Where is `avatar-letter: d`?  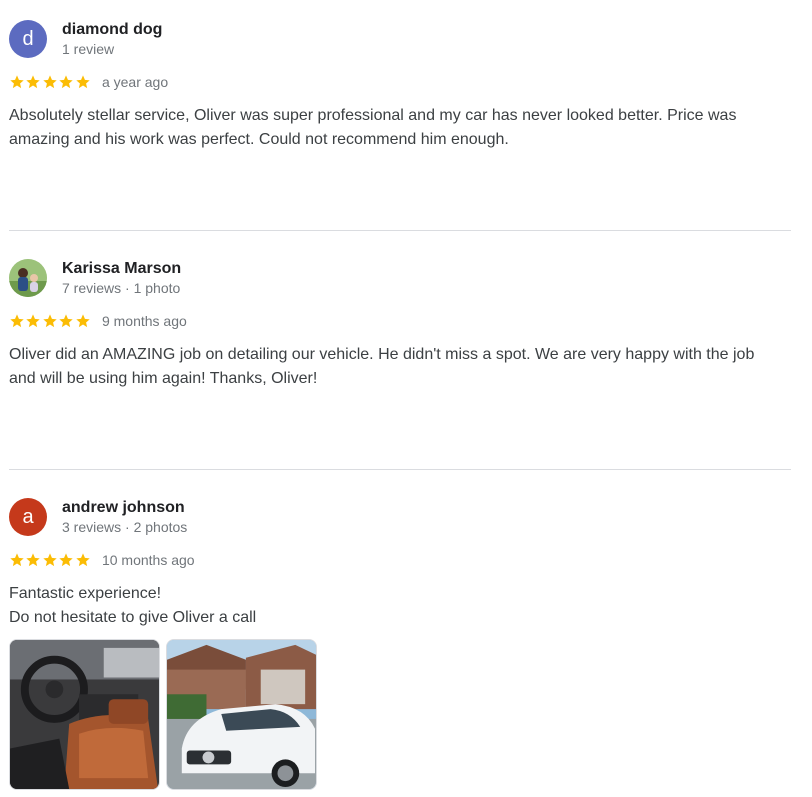 avatar-letter: d is located at coordinates (28, 39).